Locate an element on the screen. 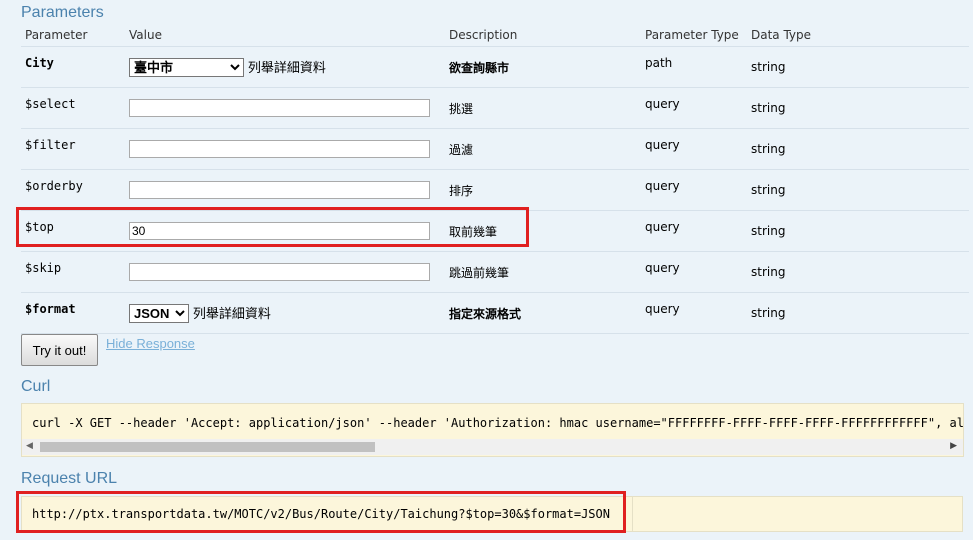  top-input is located at coordinates (279, 231).